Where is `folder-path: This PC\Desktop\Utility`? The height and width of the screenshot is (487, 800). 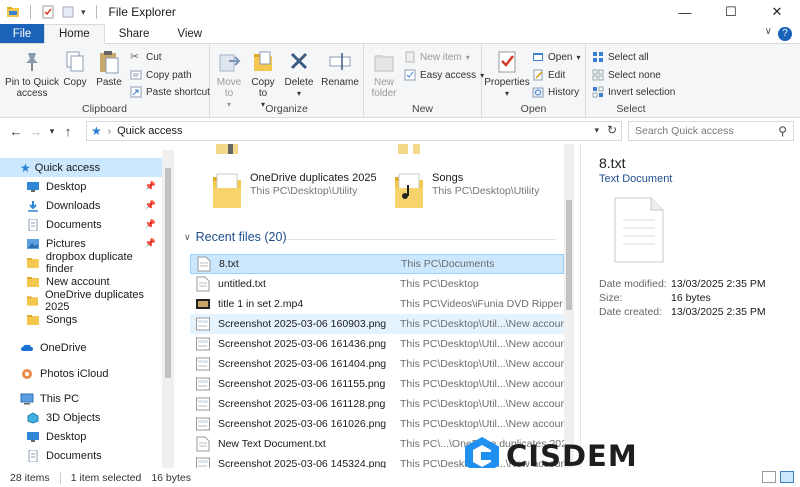
folder-path: This PC\Desktop\Utility is located at coordinates (486, 191).